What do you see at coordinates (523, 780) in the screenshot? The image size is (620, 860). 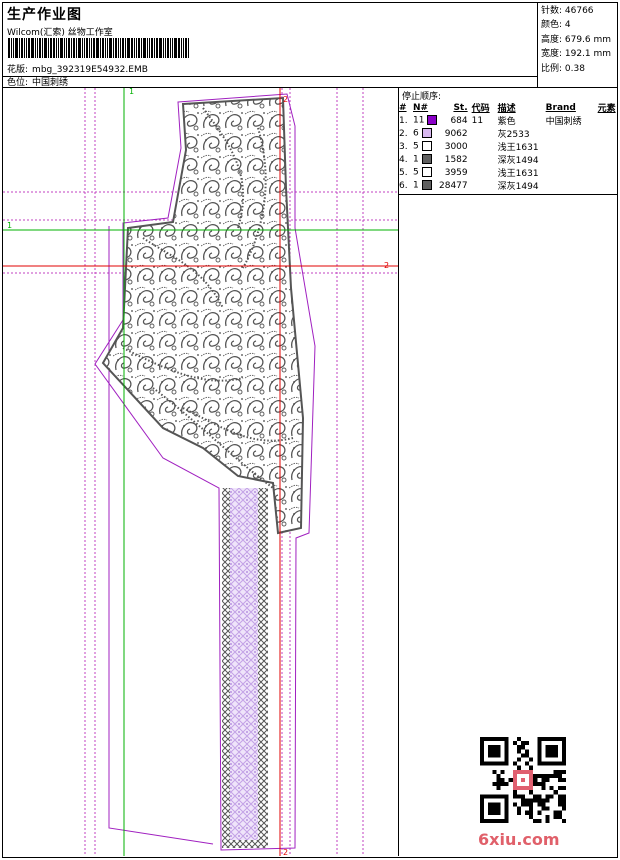 I see `qr-code` at bounding box center [523, 780].